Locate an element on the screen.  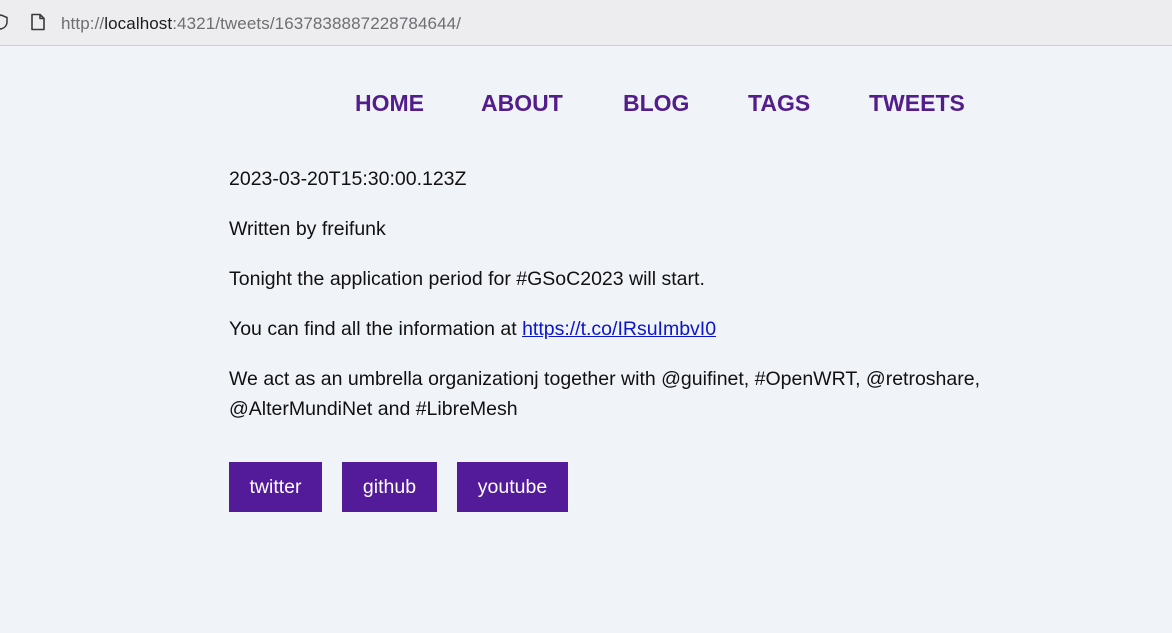
main-nav: HOME ABOUT BLOG TAGS TWEETS is located at coordinates (586, 105).